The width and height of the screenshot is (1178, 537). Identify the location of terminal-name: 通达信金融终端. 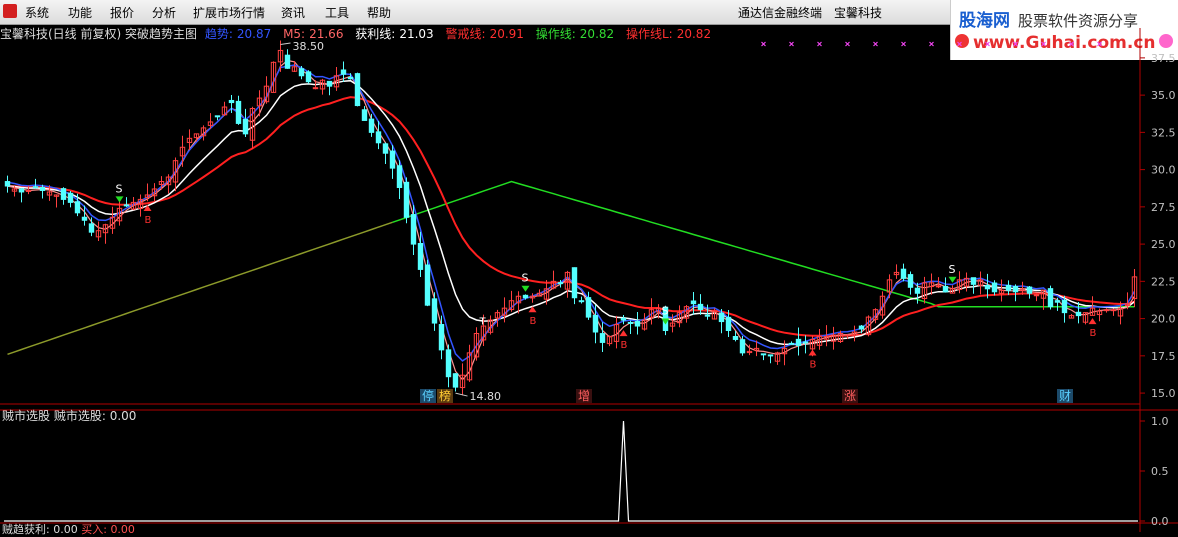
(780, 13).